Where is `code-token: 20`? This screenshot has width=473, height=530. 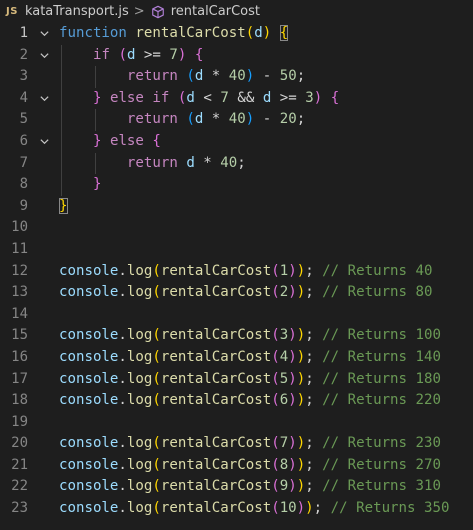
code-token: 20 is located at coordinates (288, 119).